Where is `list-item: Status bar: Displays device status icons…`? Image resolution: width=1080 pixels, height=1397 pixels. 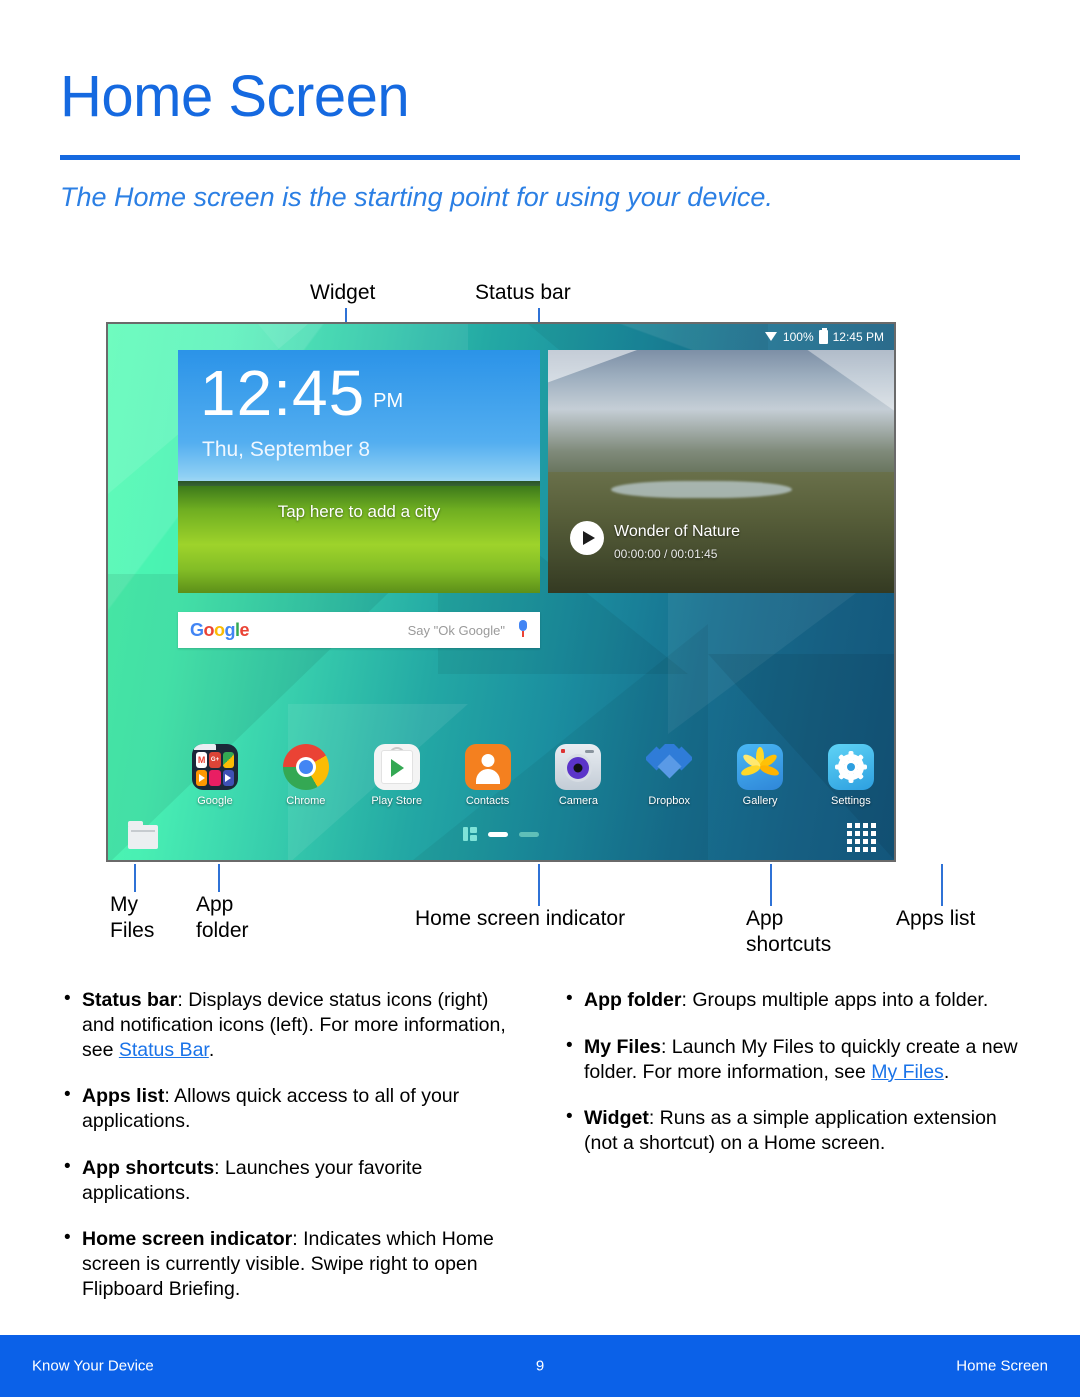 list-item: Status bar: Displays device status icons… is located at coordinates (291, 1024).